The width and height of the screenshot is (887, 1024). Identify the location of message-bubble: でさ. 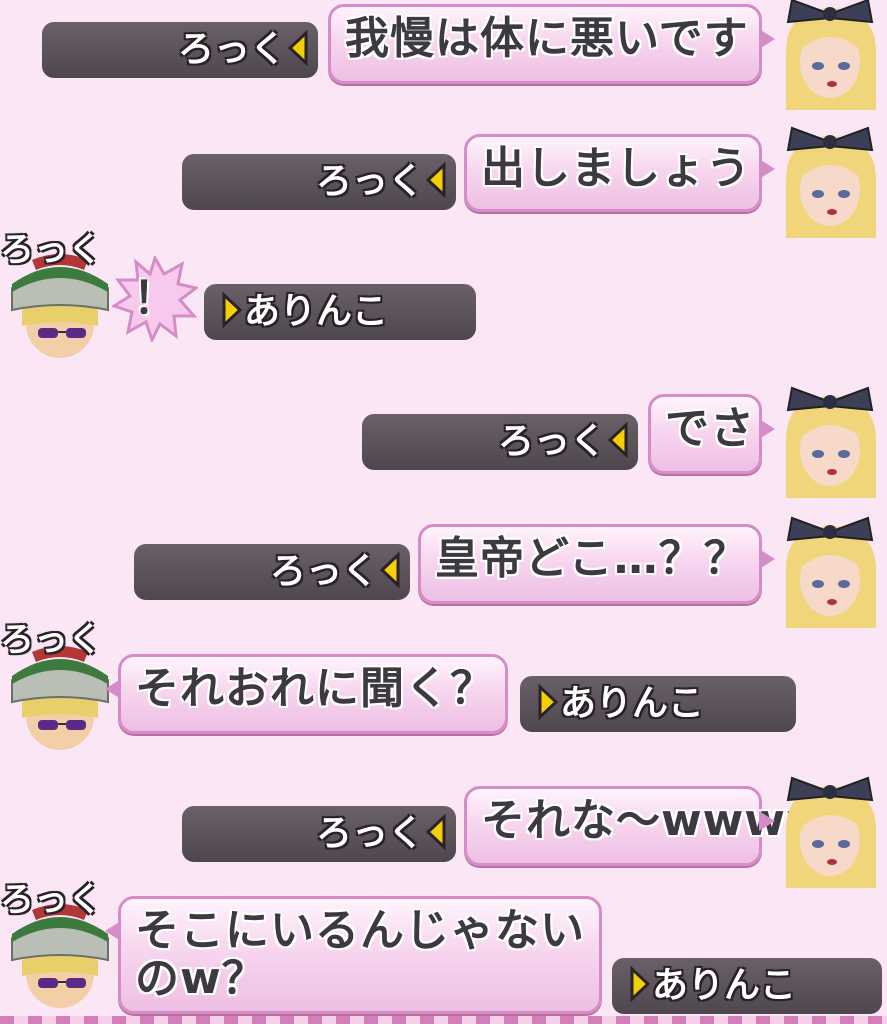
(711, 434).